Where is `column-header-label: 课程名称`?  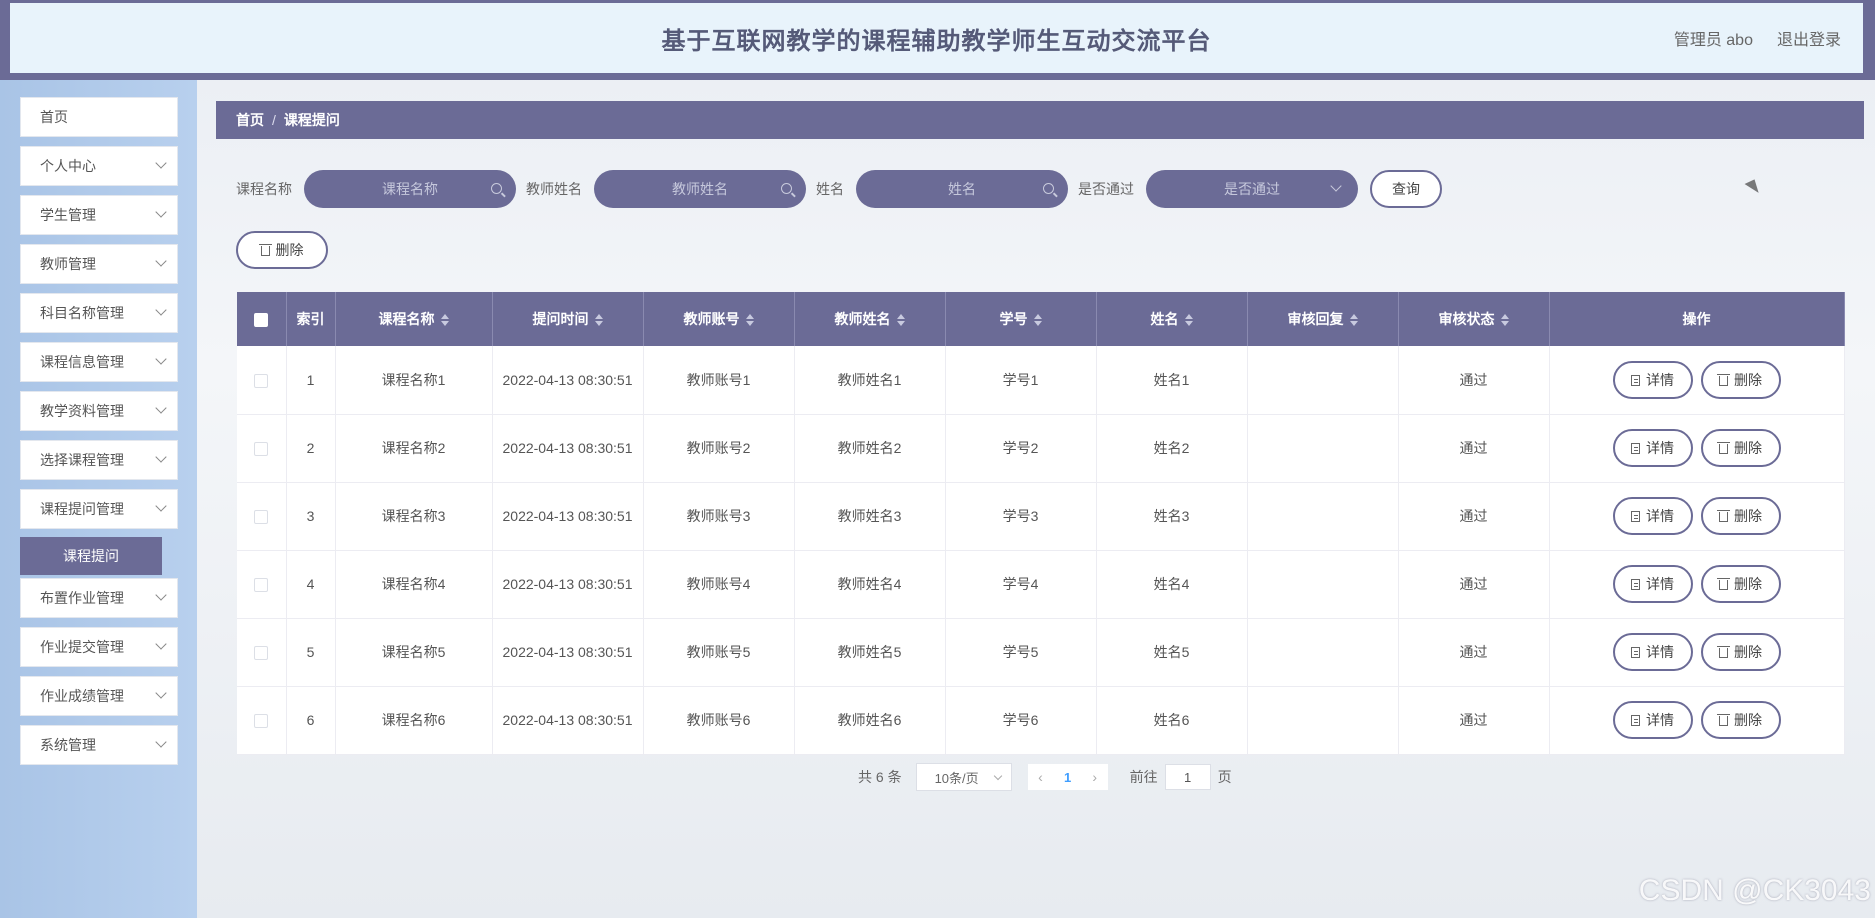 column-header-label: 课程名称 is located at coordinates (406, 319).